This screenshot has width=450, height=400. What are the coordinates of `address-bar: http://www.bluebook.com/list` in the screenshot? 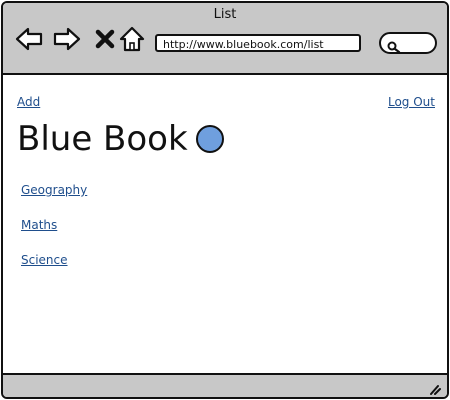 It's located at (258, 43).